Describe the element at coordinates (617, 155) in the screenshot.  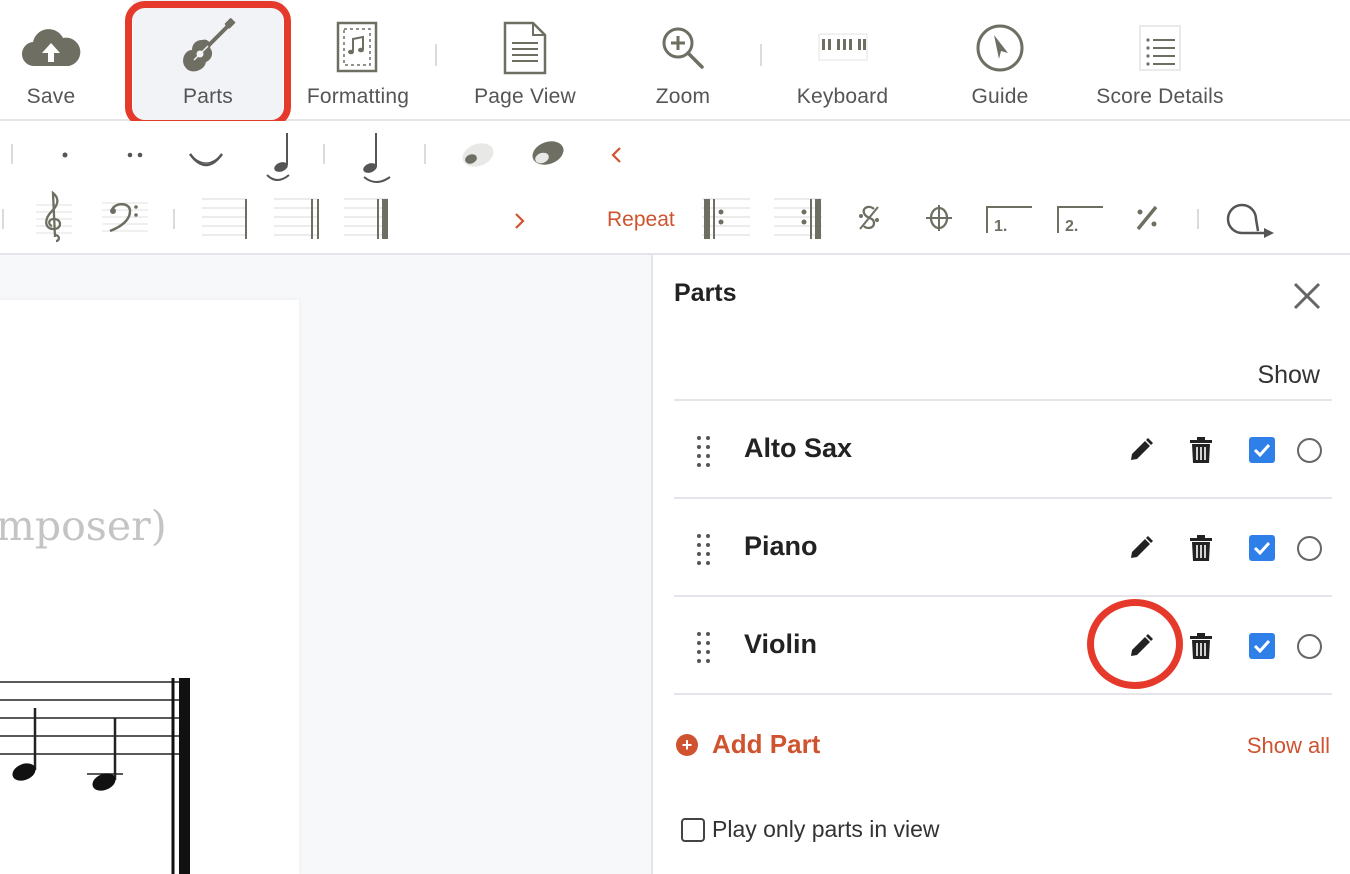
I see `chevron-left-icon` at that location.